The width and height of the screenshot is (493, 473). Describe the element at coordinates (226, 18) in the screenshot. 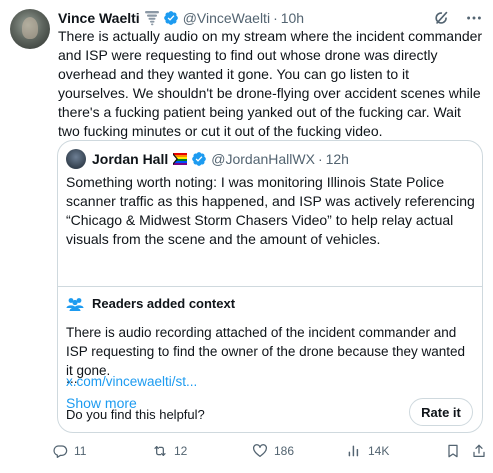

I see `author-handle: @VinceWaelti` at that location.